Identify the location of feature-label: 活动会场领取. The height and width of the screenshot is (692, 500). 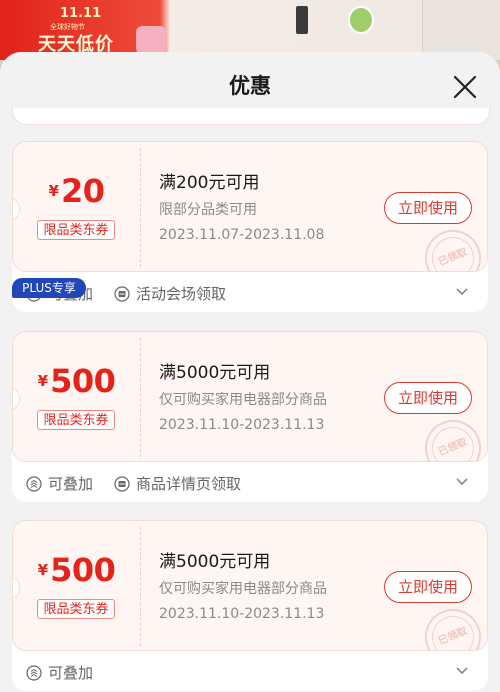
(181, 294).